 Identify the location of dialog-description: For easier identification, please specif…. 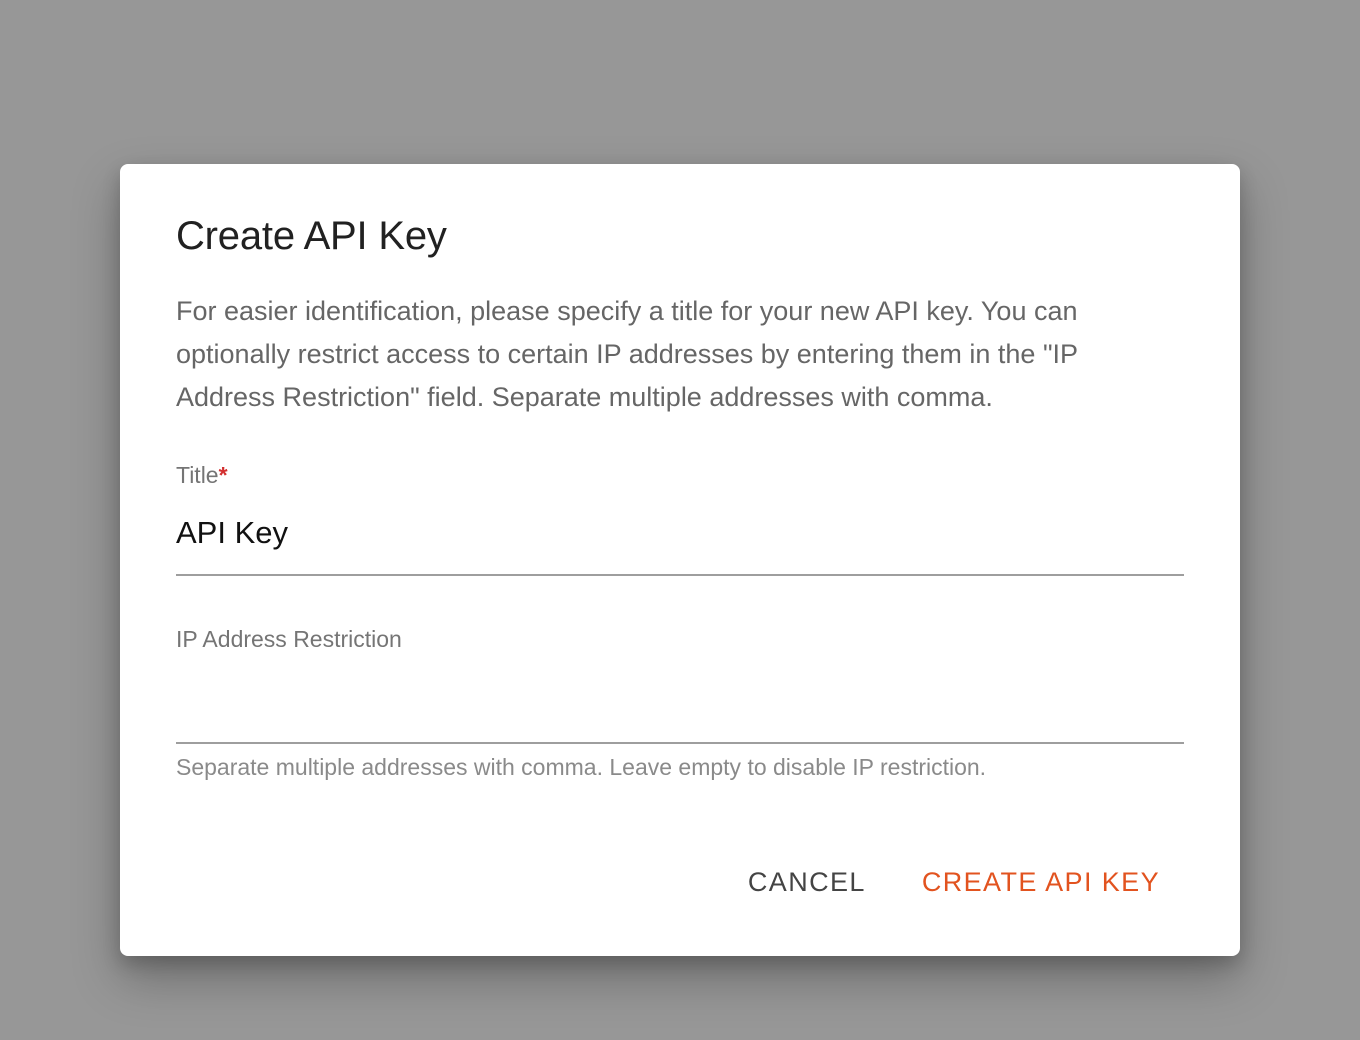
(627, 354).